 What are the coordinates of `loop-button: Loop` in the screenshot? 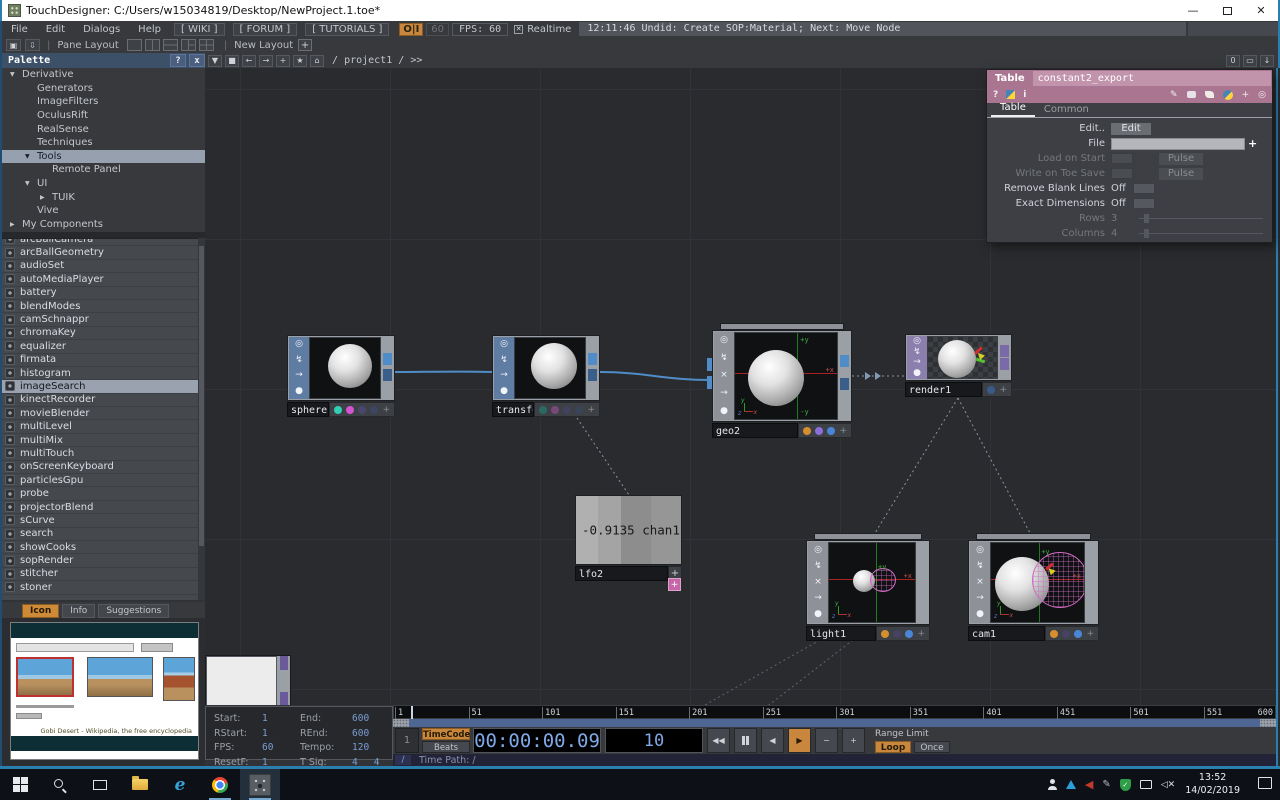 It's located at (893, 746).